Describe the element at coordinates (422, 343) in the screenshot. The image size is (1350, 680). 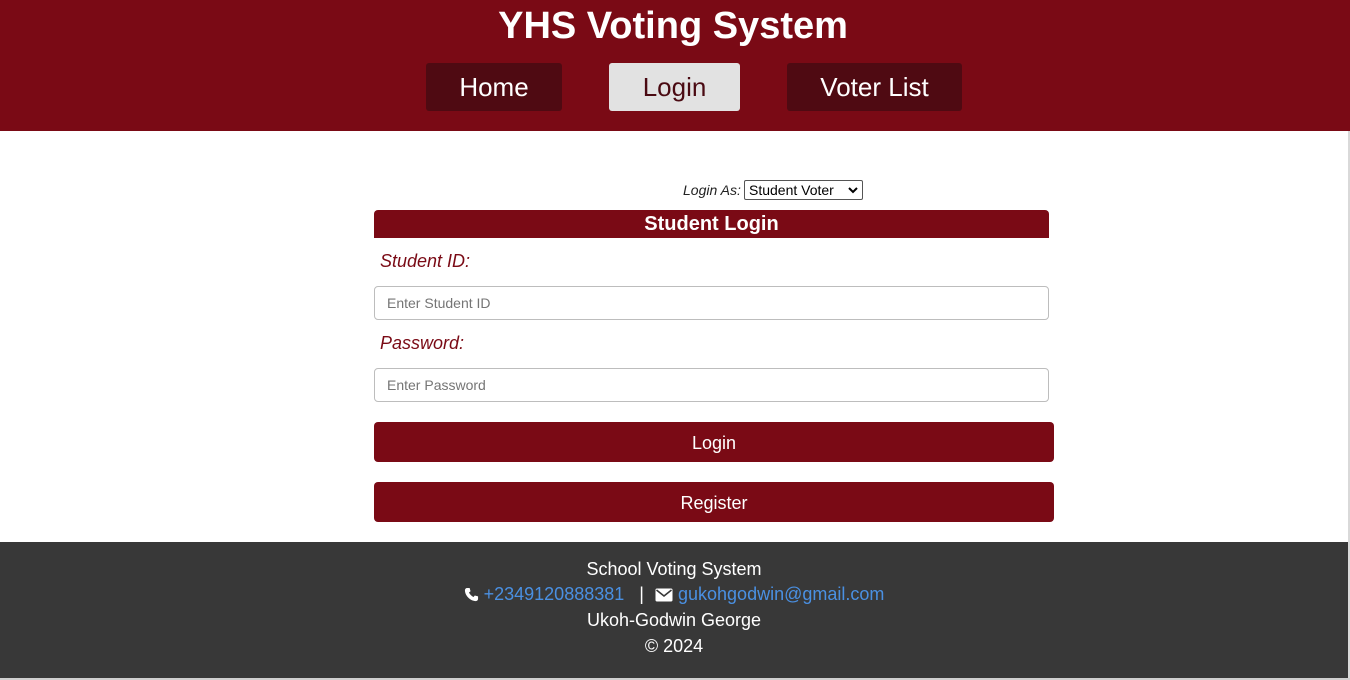
I see `password-label: Password:` at that location.